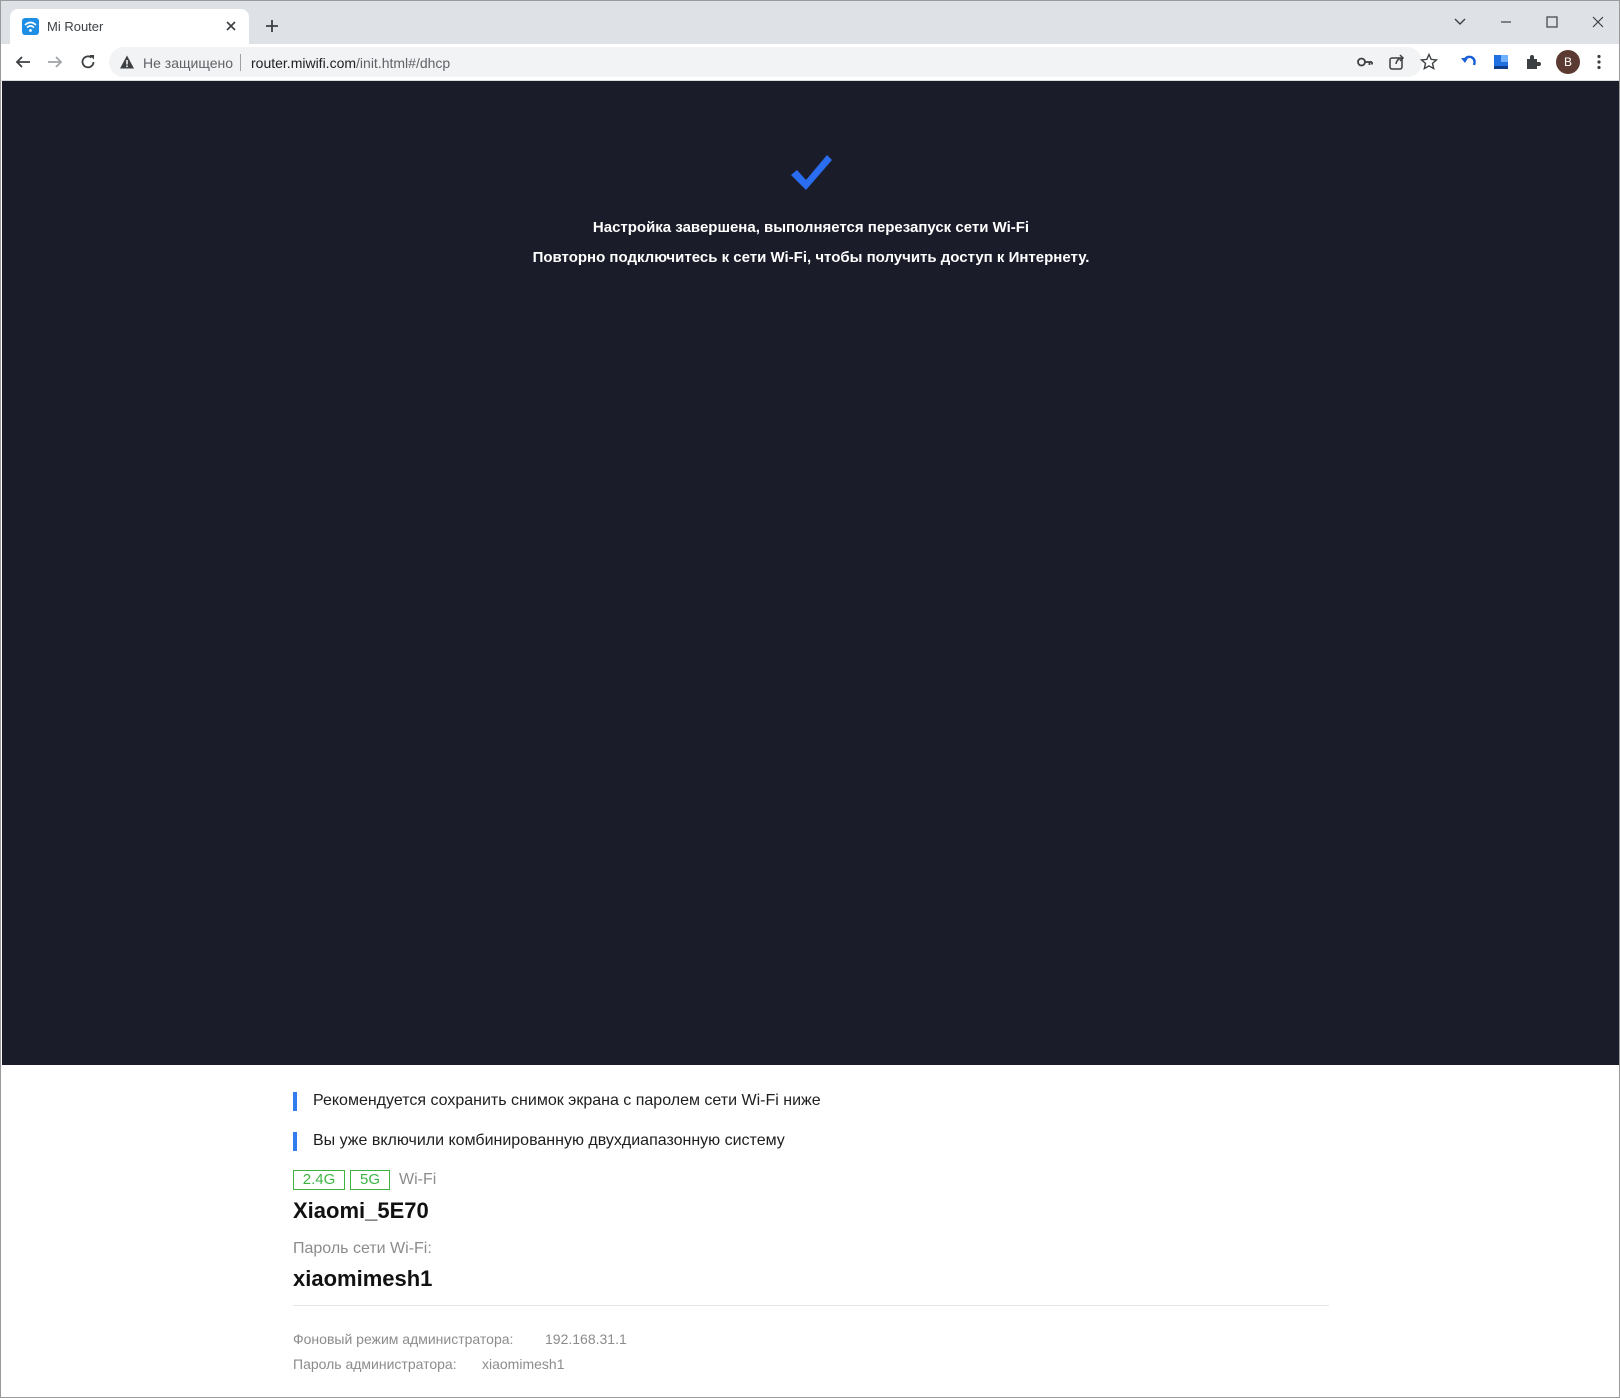 The width and height of the screenshot is (1620, 1398). Describe the element at coordinates (810, 22) in the screenshot. I see `tab-strip: Mi Router` at that location.